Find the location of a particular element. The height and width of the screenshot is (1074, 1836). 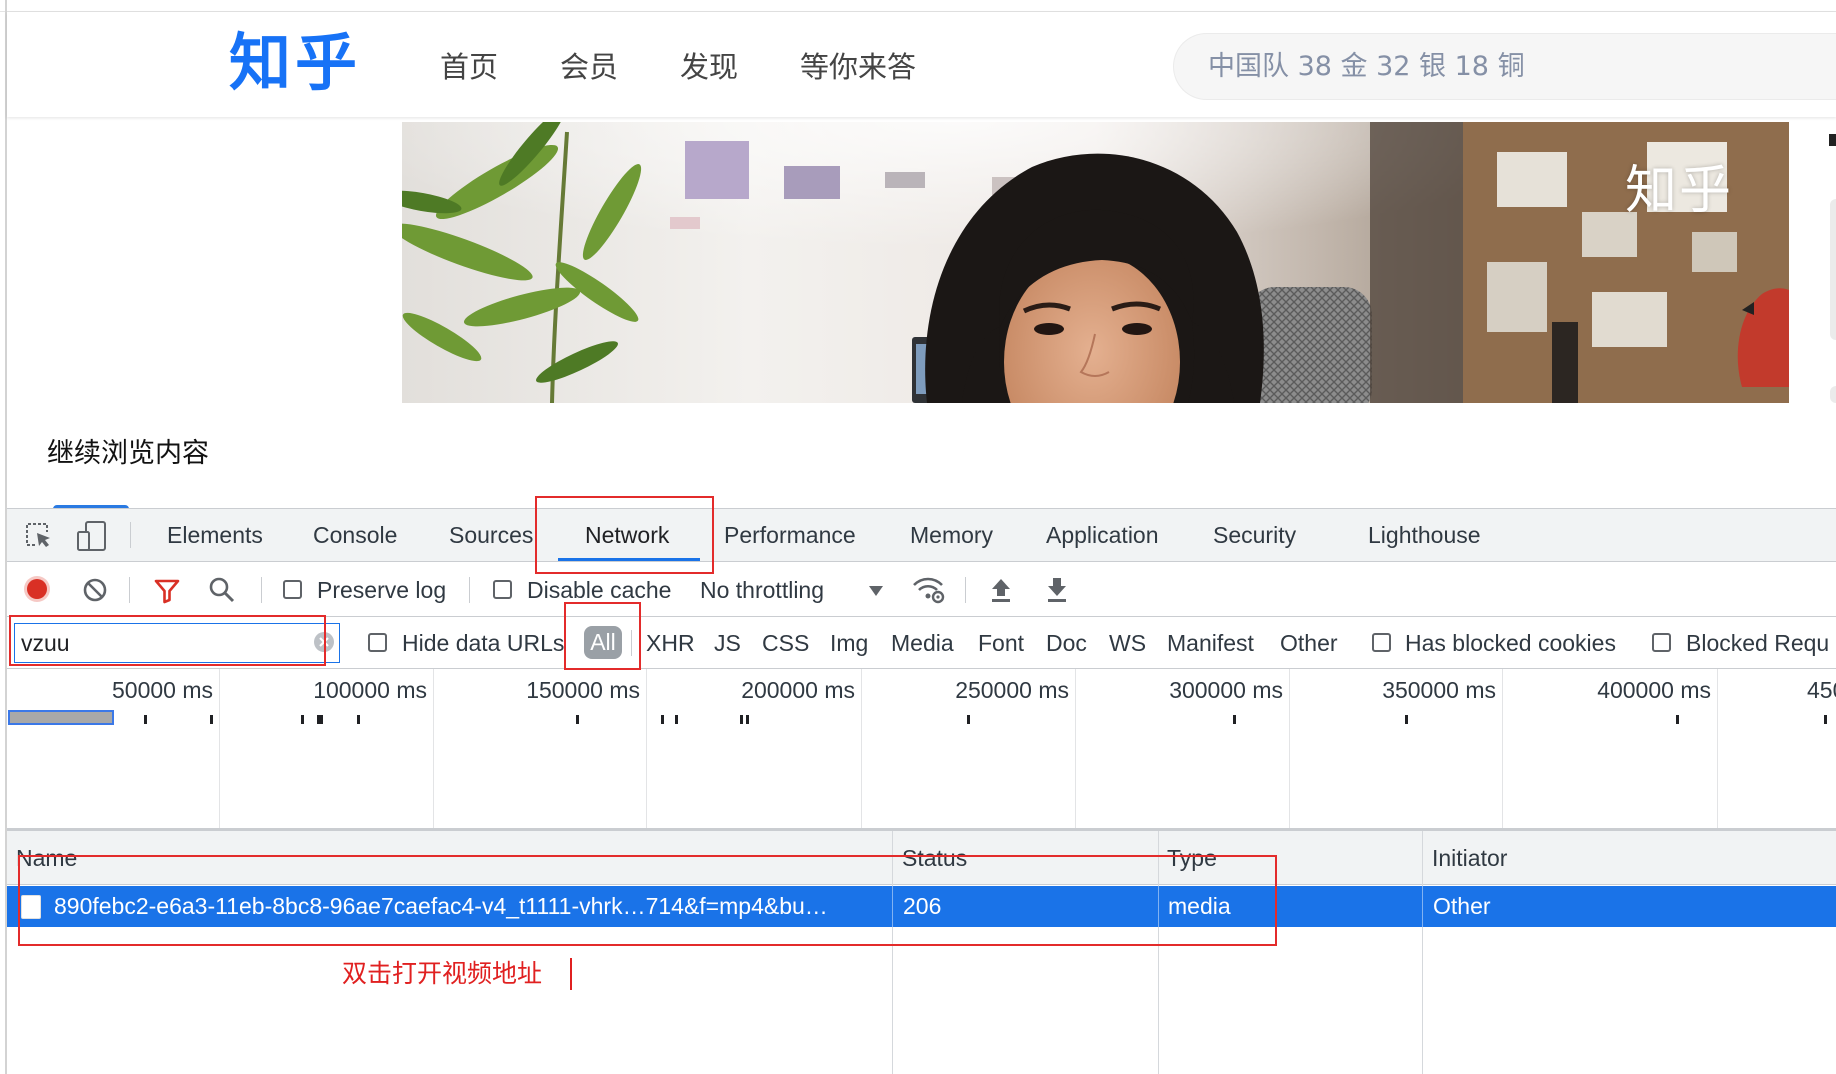

column-header-status: Status is located at coordinates (934, 858).